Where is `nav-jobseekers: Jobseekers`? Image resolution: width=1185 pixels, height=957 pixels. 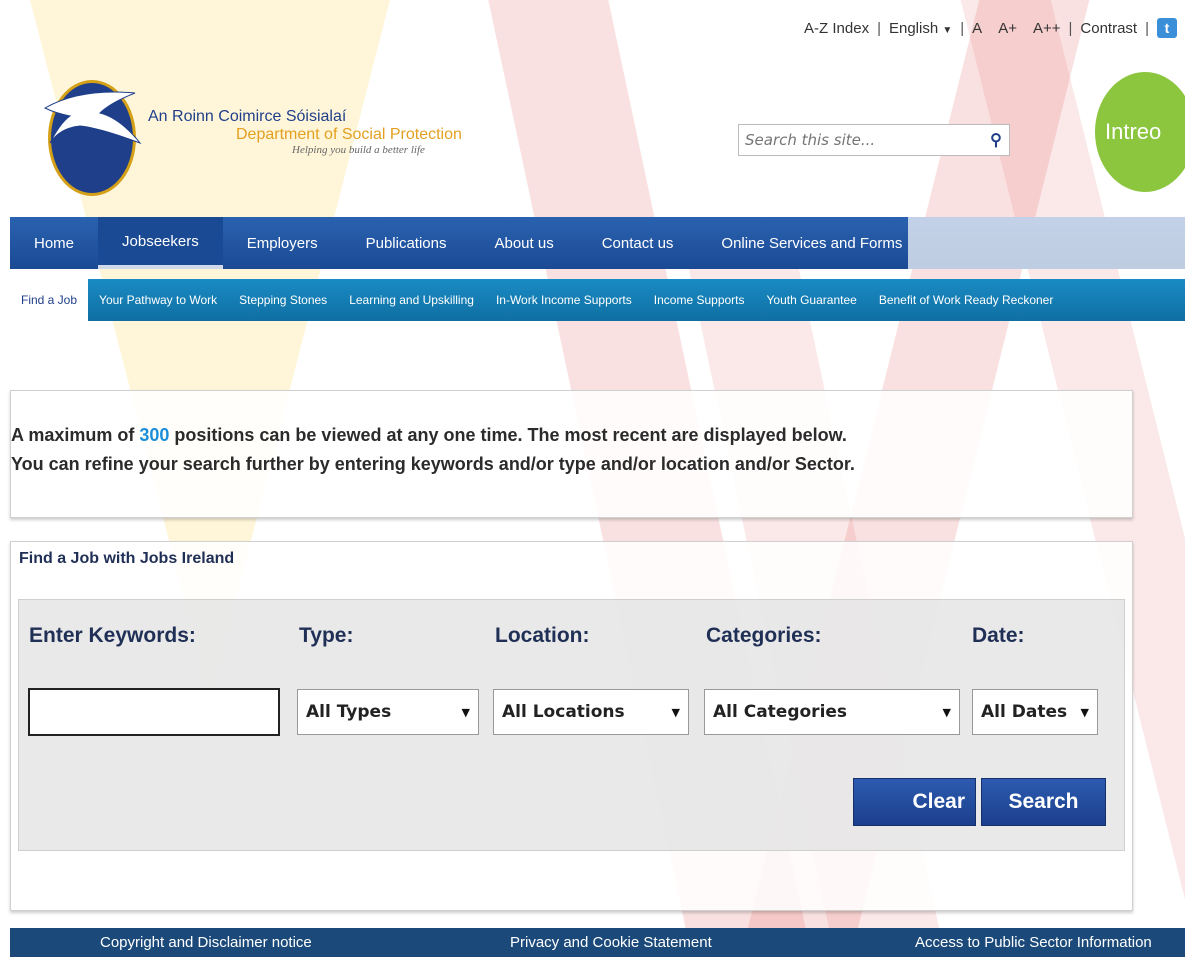
nav-jobseekers: Jobseekers is located at coordinates (160, 243).